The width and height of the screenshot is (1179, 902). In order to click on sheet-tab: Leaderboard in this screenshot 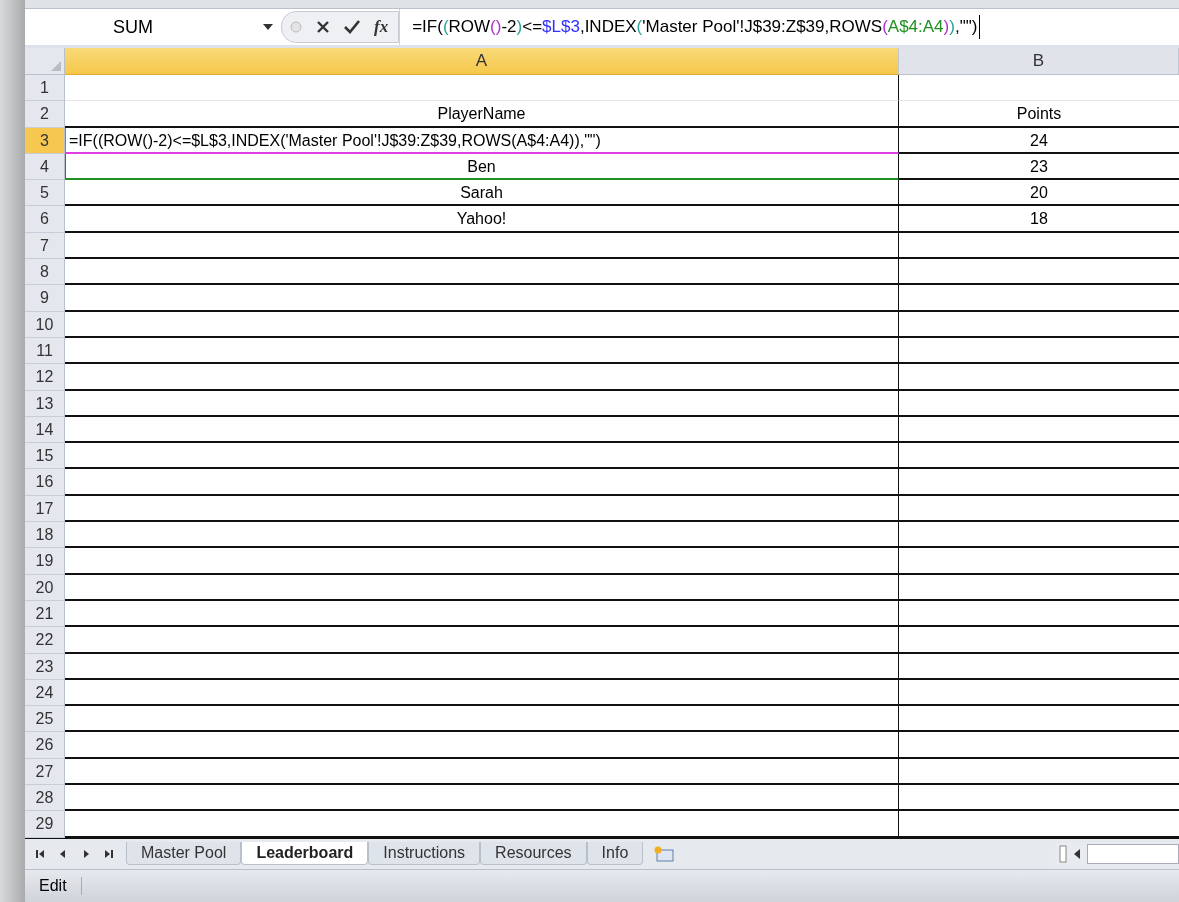, I will do `click(305, 854)`.